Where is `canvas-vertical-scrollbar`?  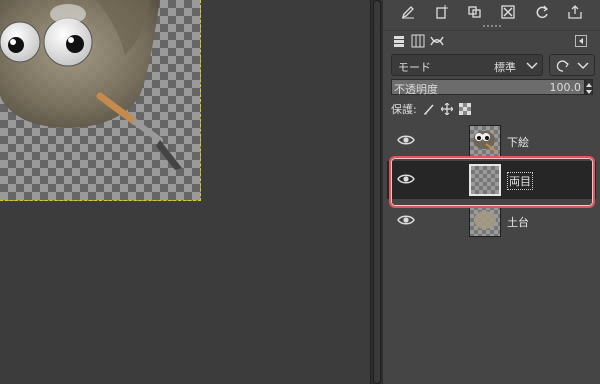 canvas-vertical-scrollbar is located at coordinates (376, 192).